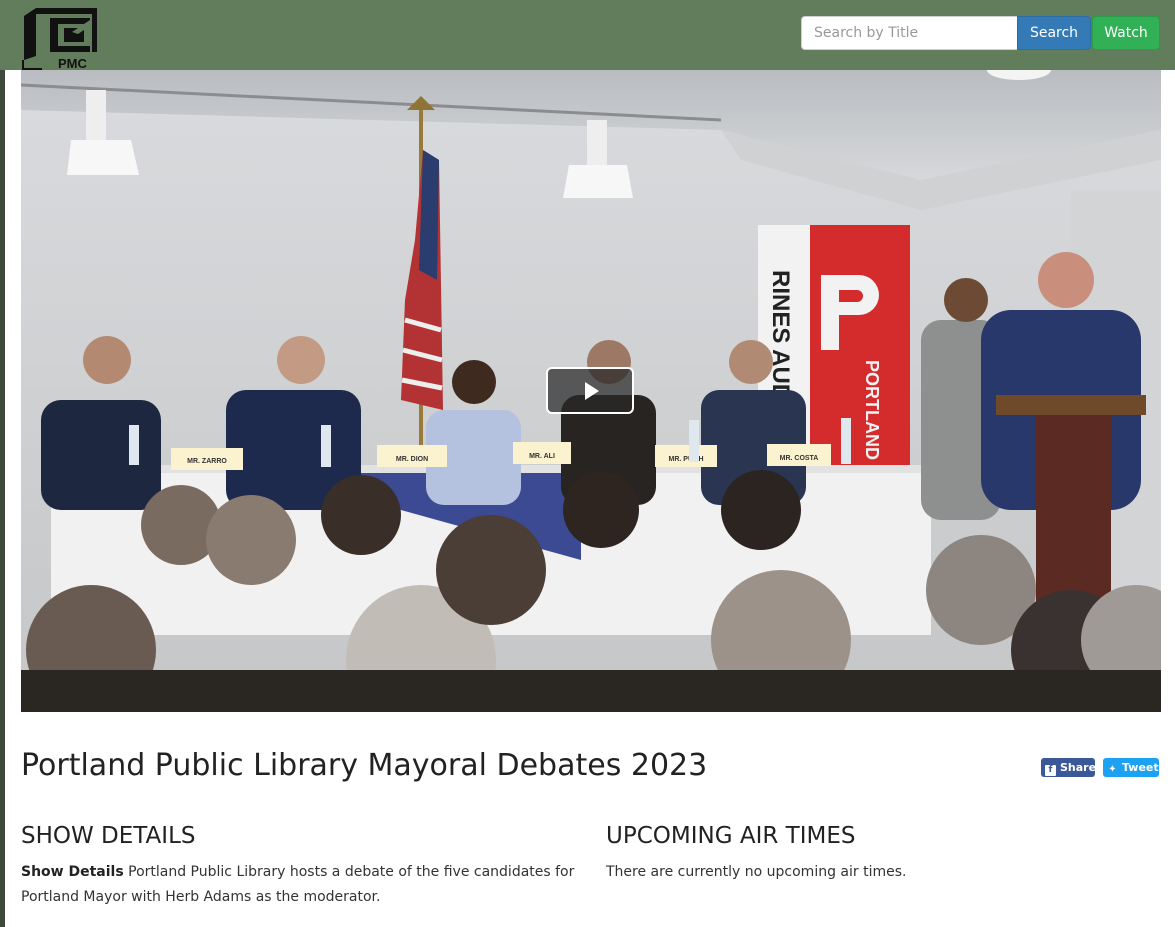 This screenshot has height=927, width=1175. I want to click on logo-mark-icon: PMC, so click(59, 39).